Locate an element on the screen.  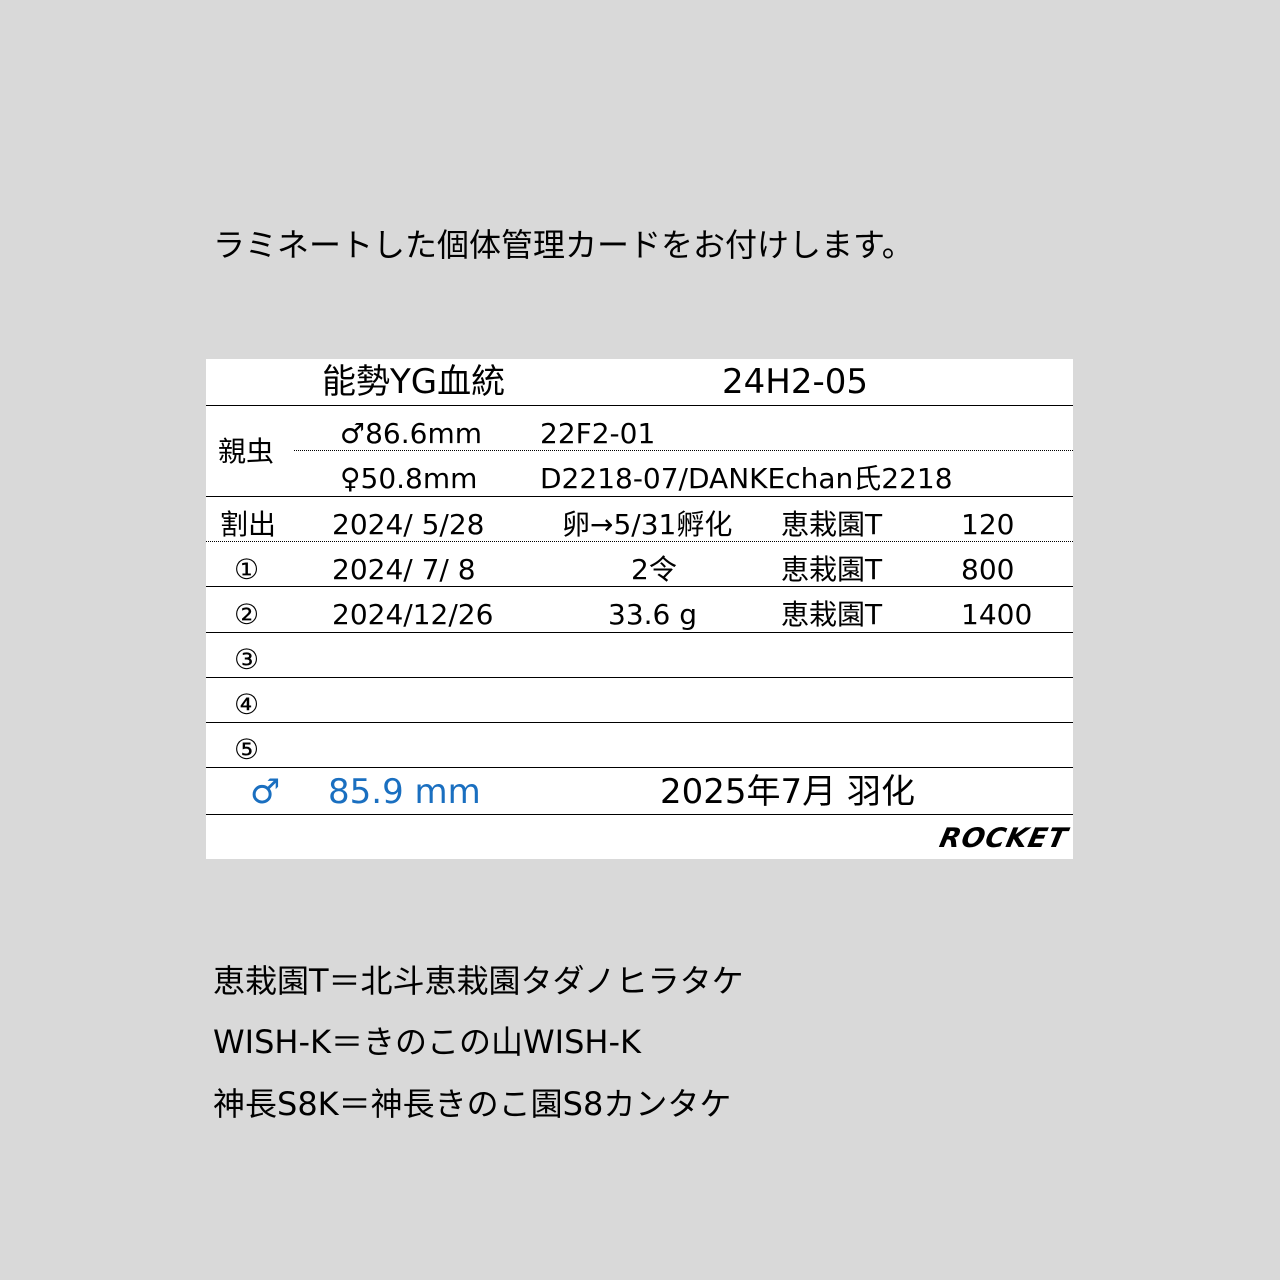
legend-line: 恵栽園T＝北斗恵栽園タダノヒラタケ is located at coordinates (478, 981).